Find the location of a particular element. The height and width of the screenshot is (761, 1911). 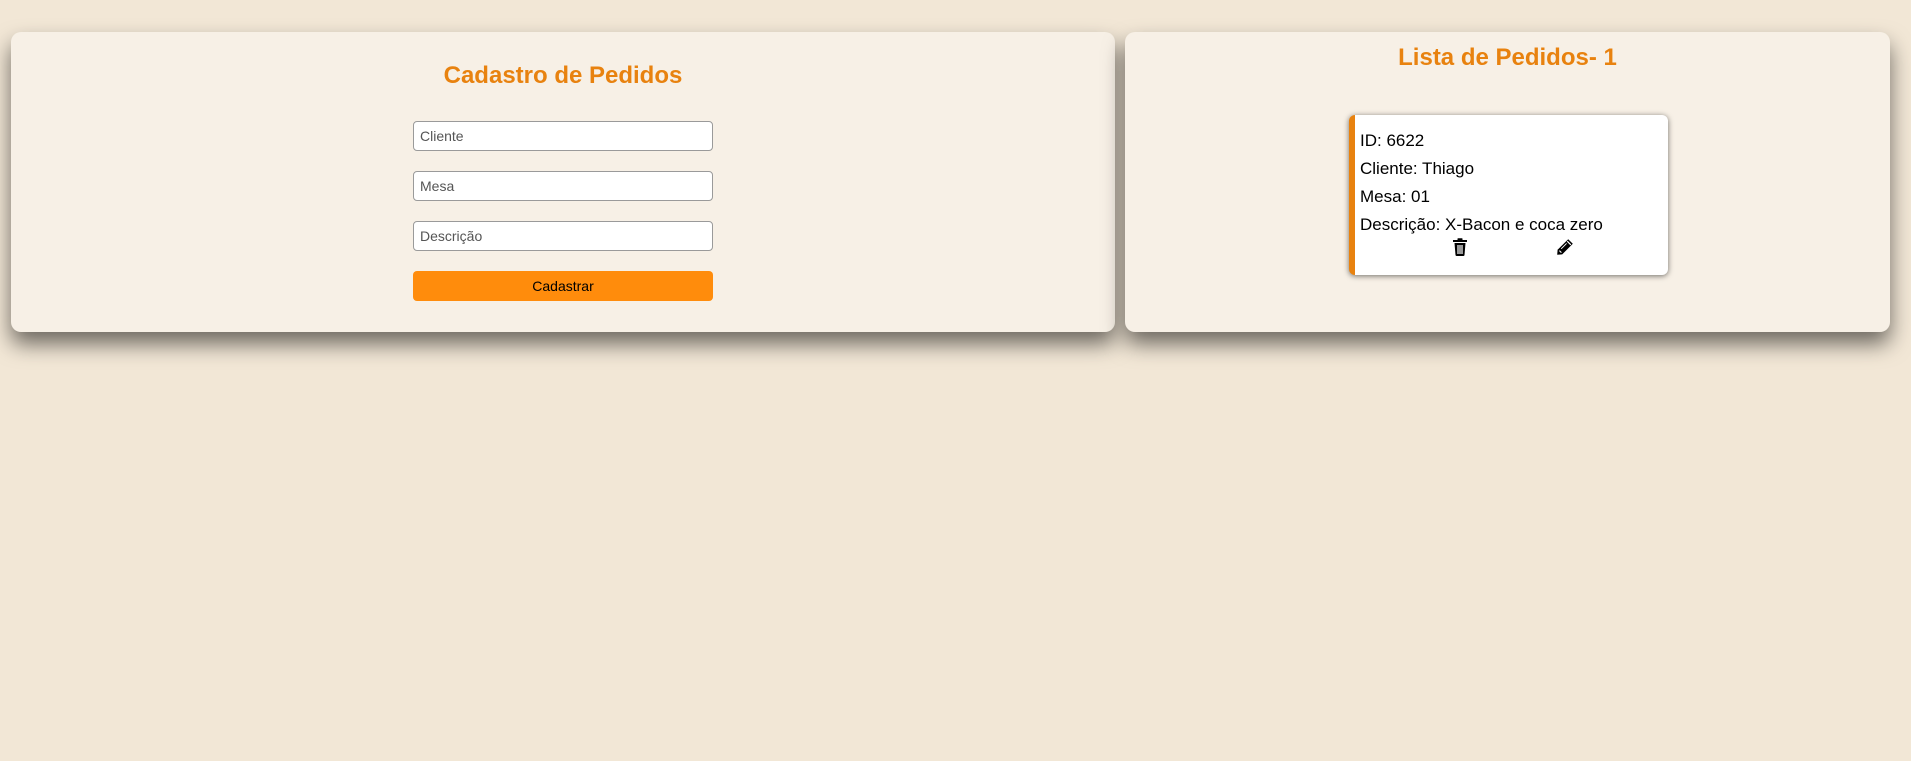

pencil-icon is located at coordinates (1565, 247).